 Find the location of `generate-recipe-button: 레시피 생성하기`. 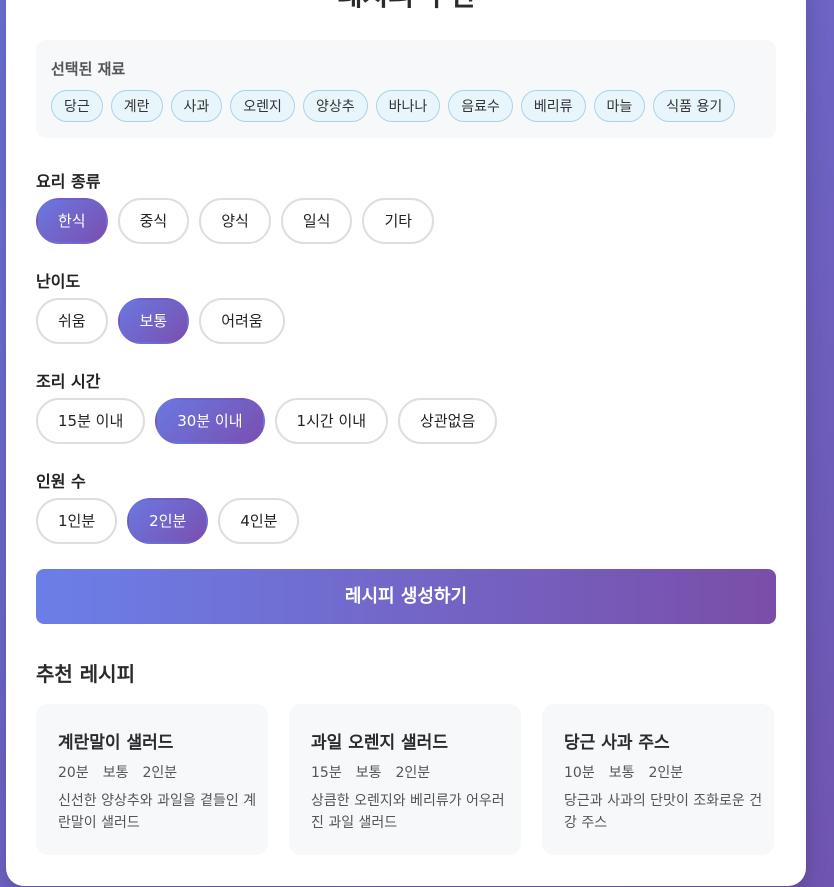

generate-recipe-button: 레시피 생성하기 is located at coordinates (406, 596).